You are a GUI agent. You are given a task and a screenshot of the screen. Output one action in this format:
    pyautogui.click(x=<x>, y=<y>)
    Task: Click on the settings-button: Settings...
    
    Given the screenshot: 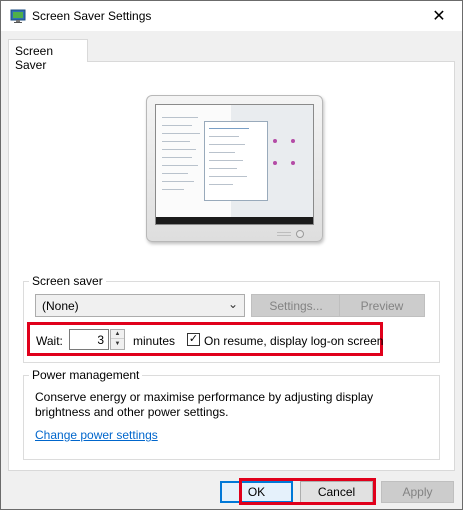 What is the action you would take?
    pyautogui.click(x=296, y=305)
    